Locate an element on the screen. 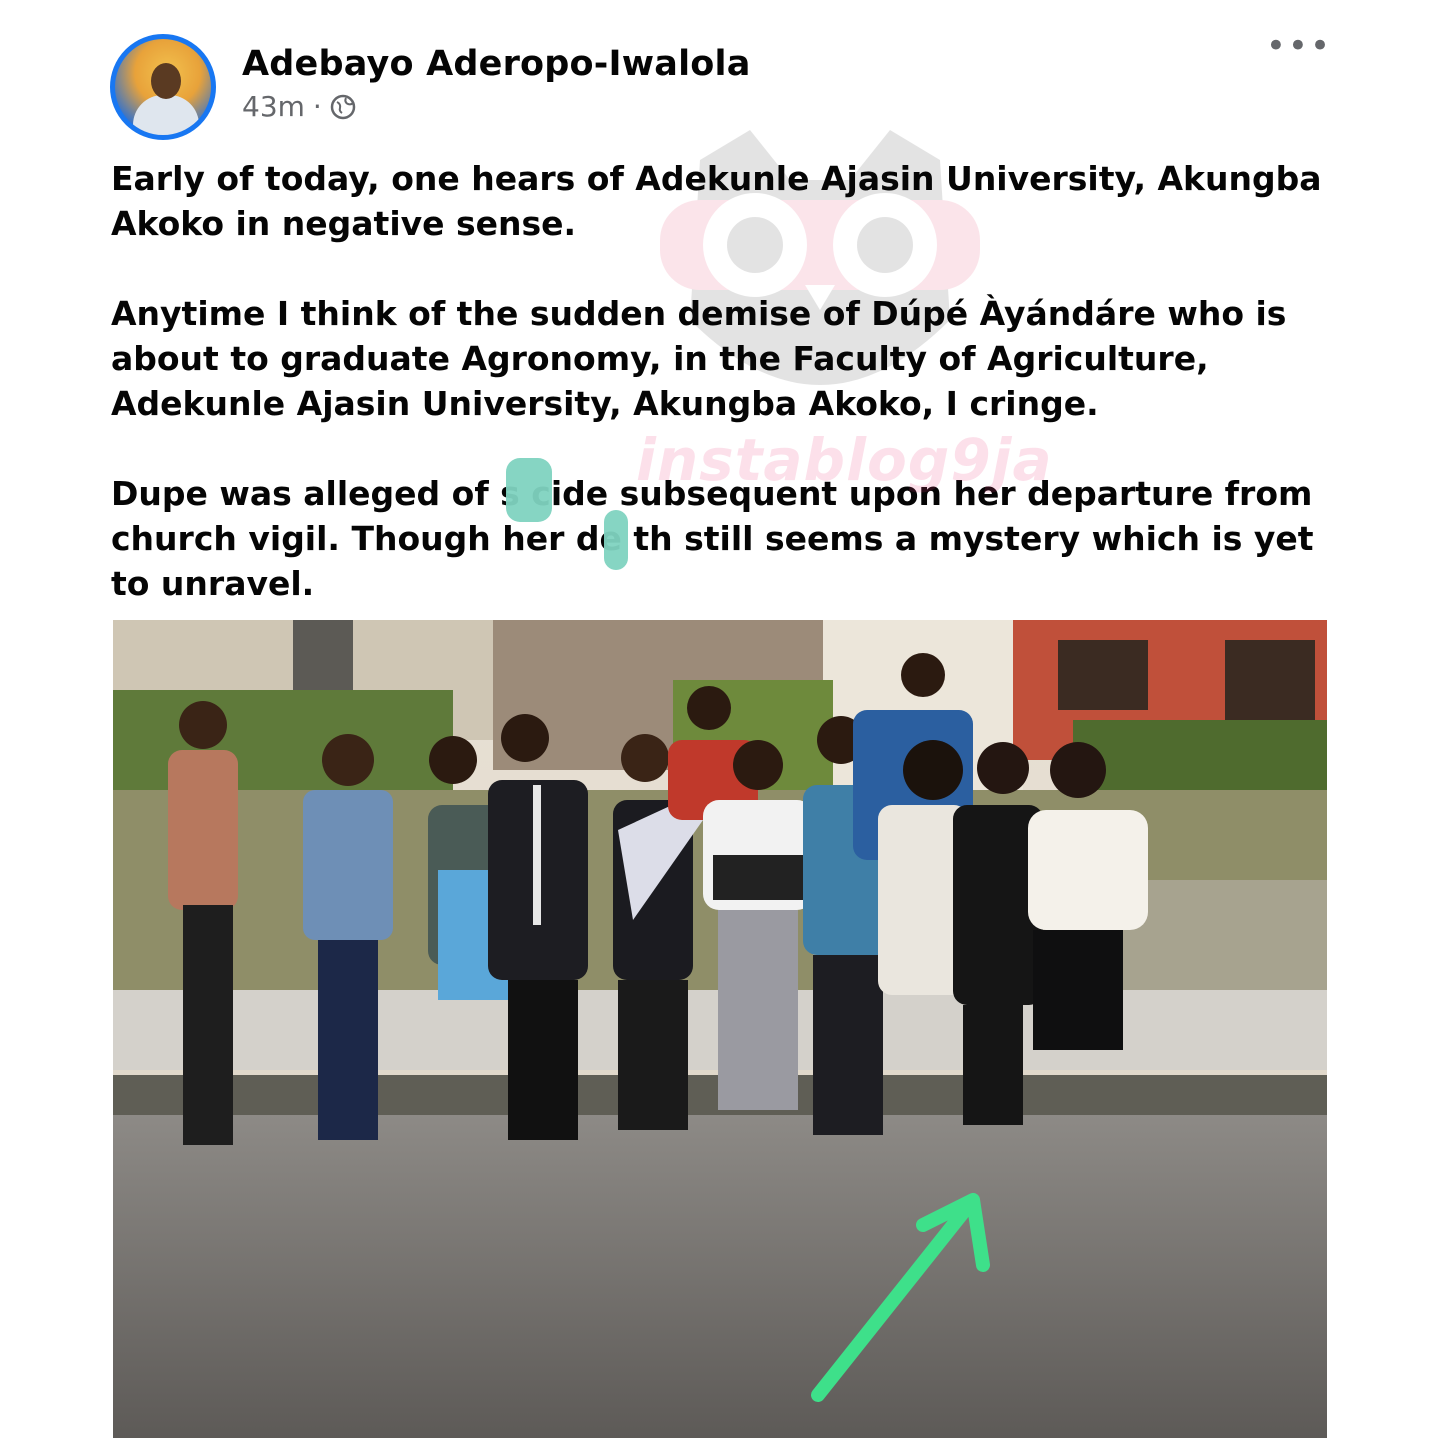 Image resolution: width=1440 pixels, height=1447 pixels. post-header: Adebayo Aderopo-Iwalola 43m · ••• is located at coordinates (725, 84).